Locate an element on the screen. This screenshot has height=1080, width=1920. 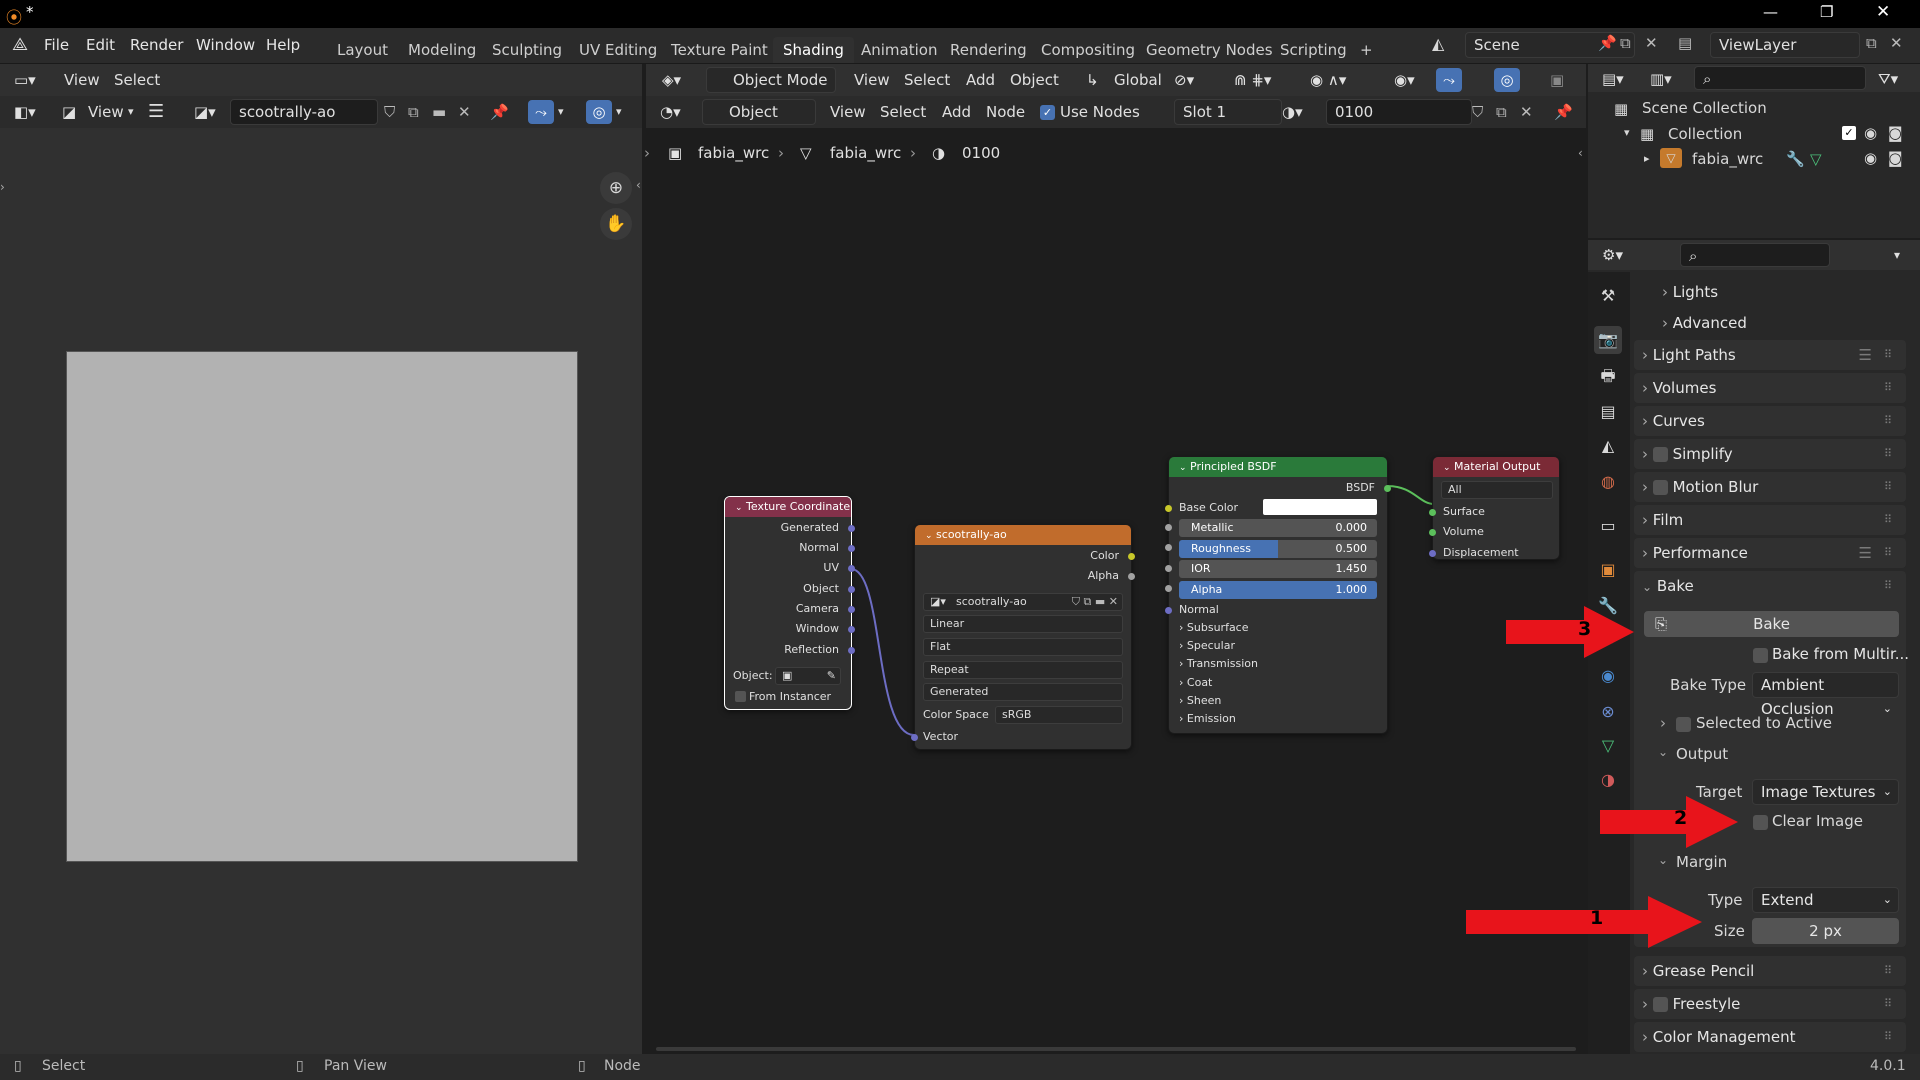
close-icon: ✕ is located at coordinates (1883, 12).